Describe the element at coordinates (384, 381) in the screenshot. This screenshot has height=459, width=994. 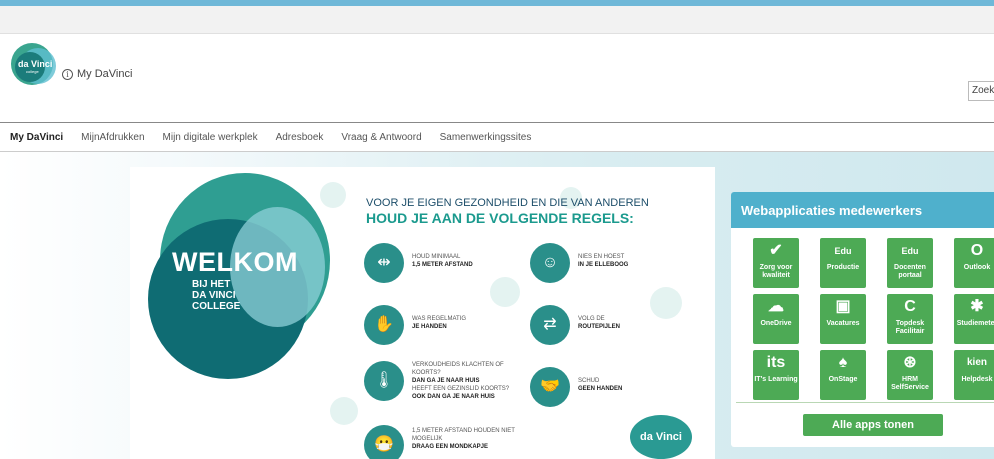
I see `thermometer-icon: 🌡` at that location.